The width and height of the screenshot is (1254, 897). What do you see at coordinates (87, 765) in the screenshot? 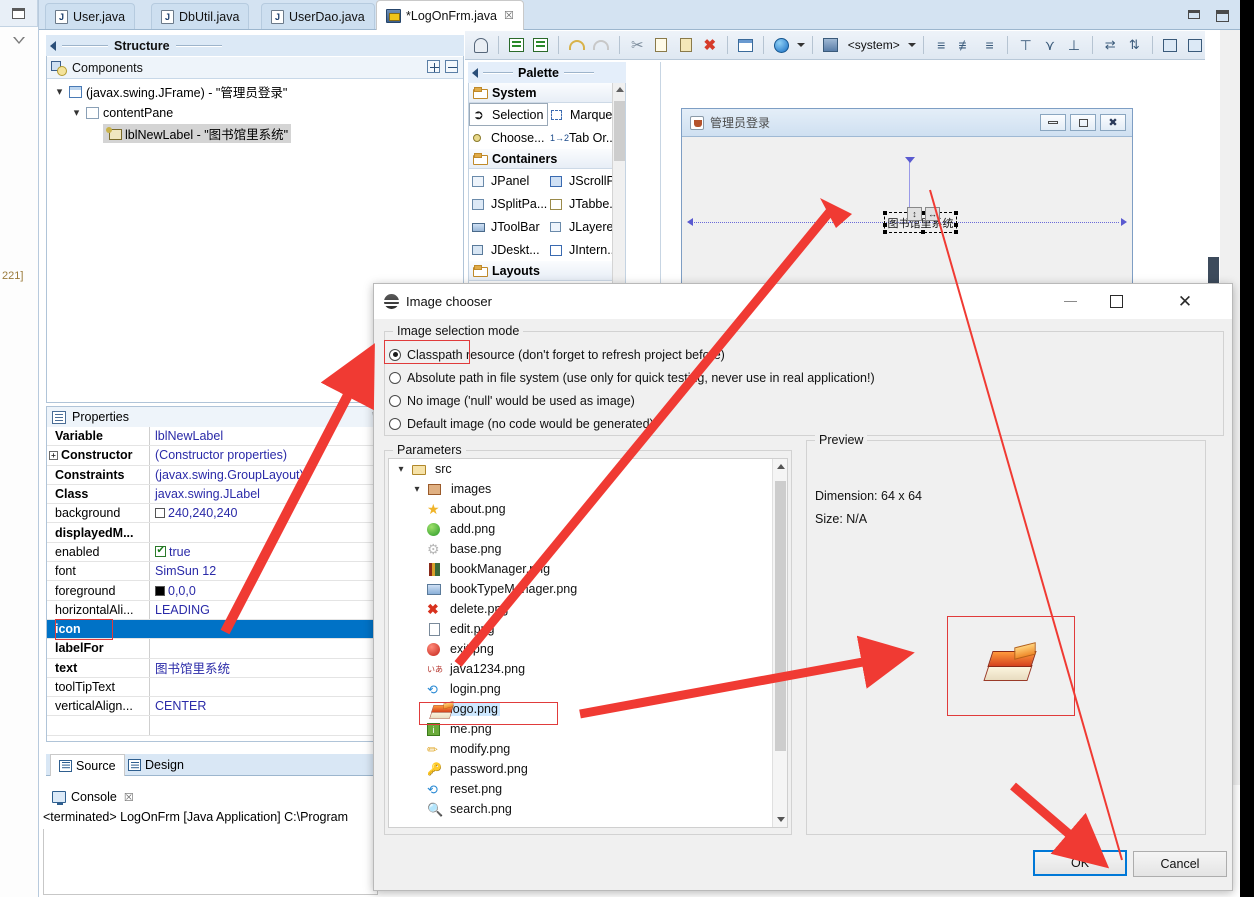
I see `tab-source: Source` at bounding box center [87, 765].